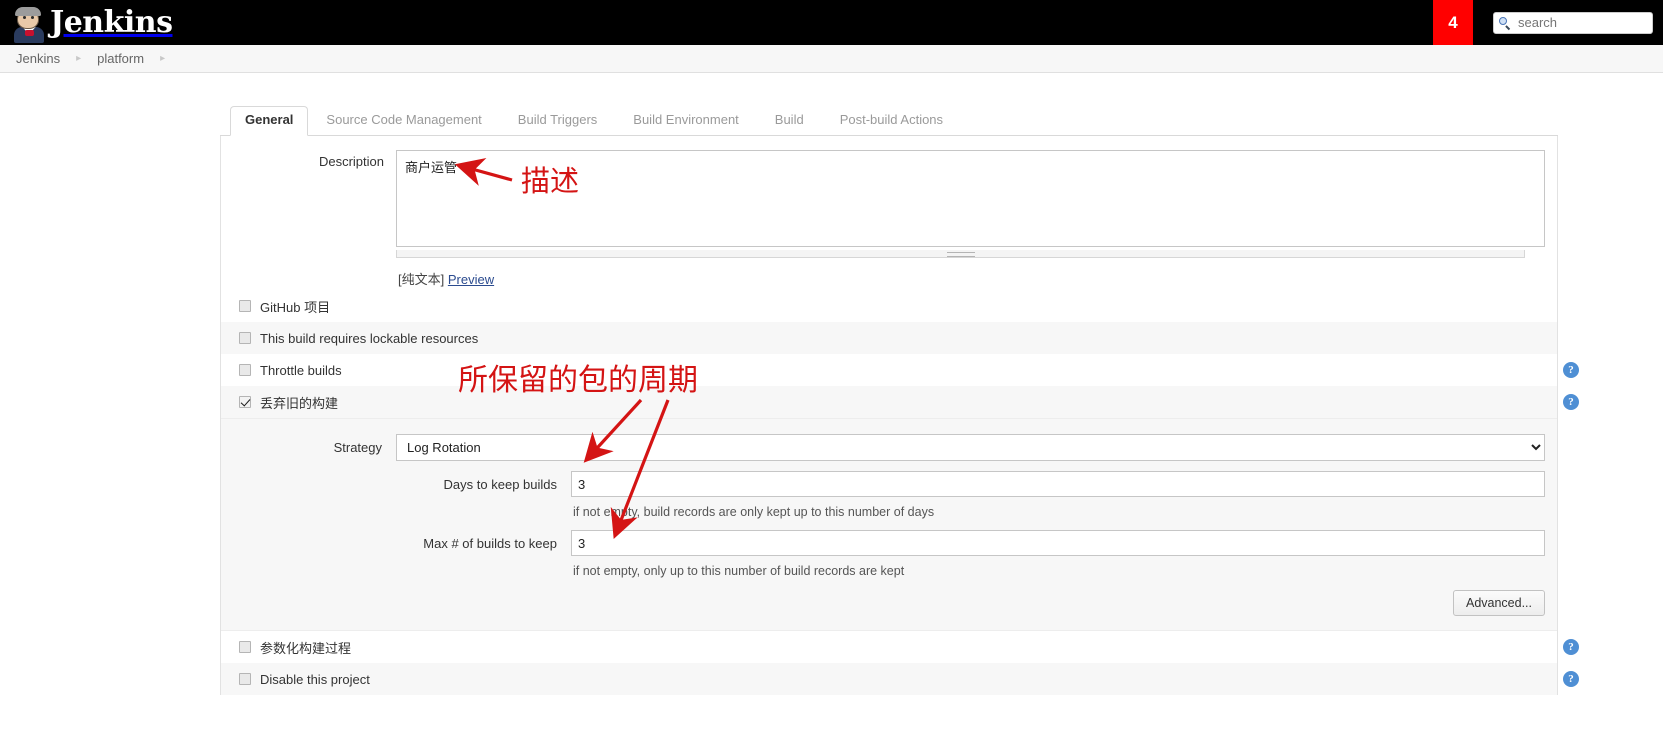 The image size is (1663, 730). Describe the element at coordinates (299, 403) in the screenshot. I see `checkbox-label-discard-old-builds: 丢弃旧的构建` at that location.